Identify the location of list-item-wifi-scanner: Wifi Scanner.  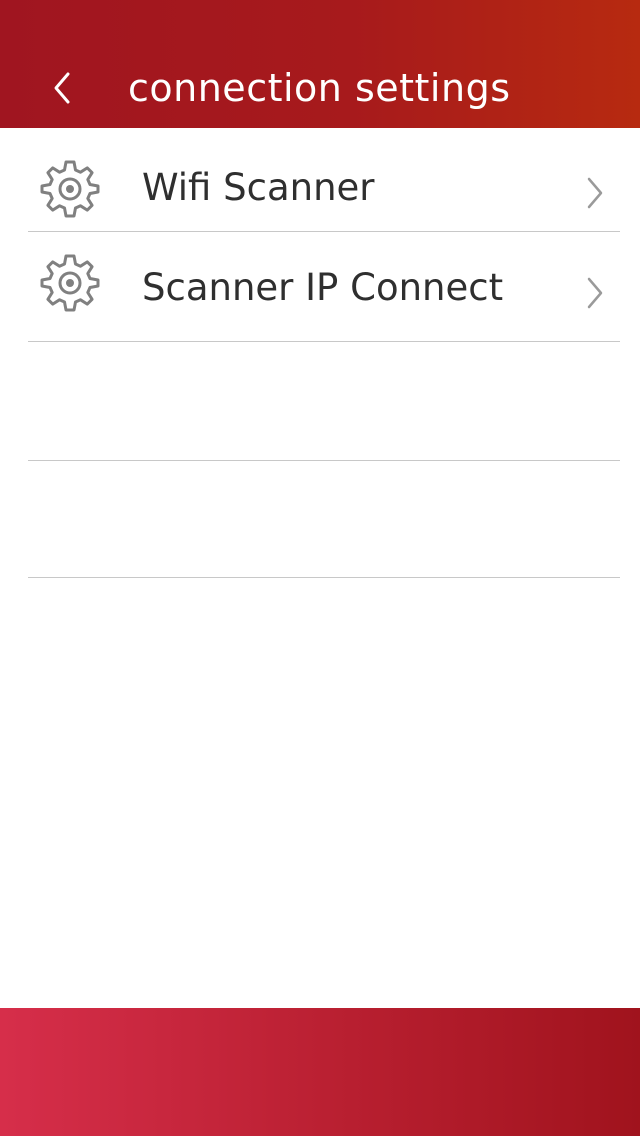
(324, 180).